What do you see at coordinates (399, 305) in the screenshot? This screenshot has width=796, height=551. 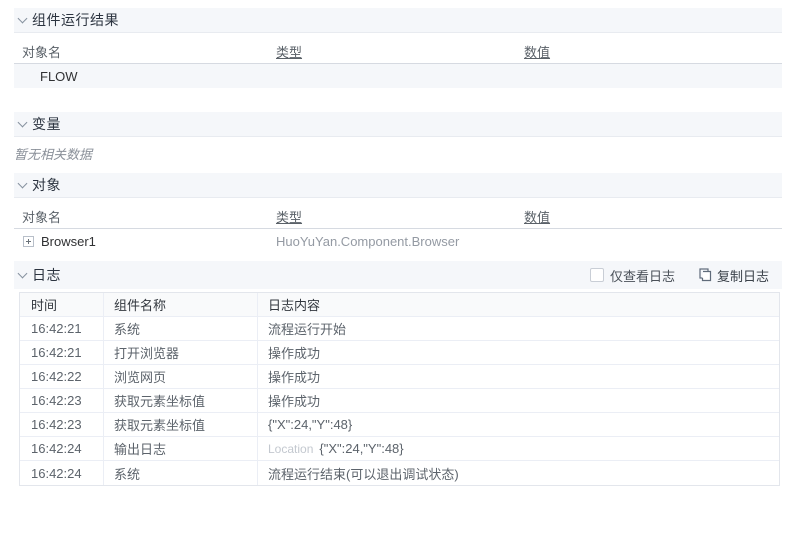 I see `log-header-row: 时间 组件名称 日志内容` at bounding box center [399, 305].